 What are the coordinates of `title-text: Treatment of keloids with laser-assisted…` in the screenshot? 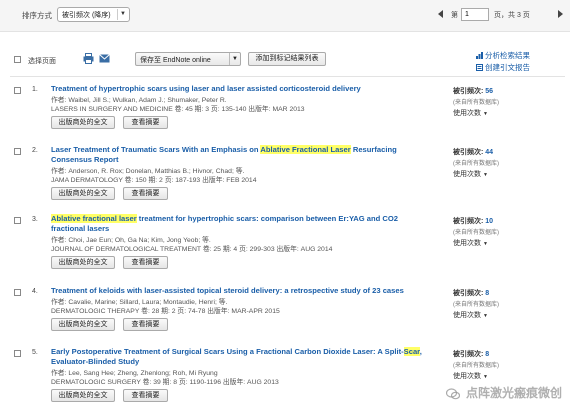 It's located at (227, 290).